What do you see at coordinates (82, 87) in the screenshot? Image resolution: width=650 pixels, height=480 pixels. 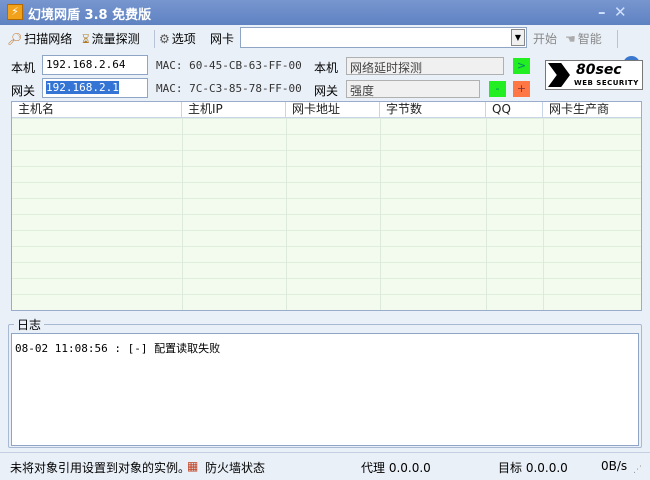 I see `gateway-ip-value: 192.168.2.1` at bounding box center [82, 87].